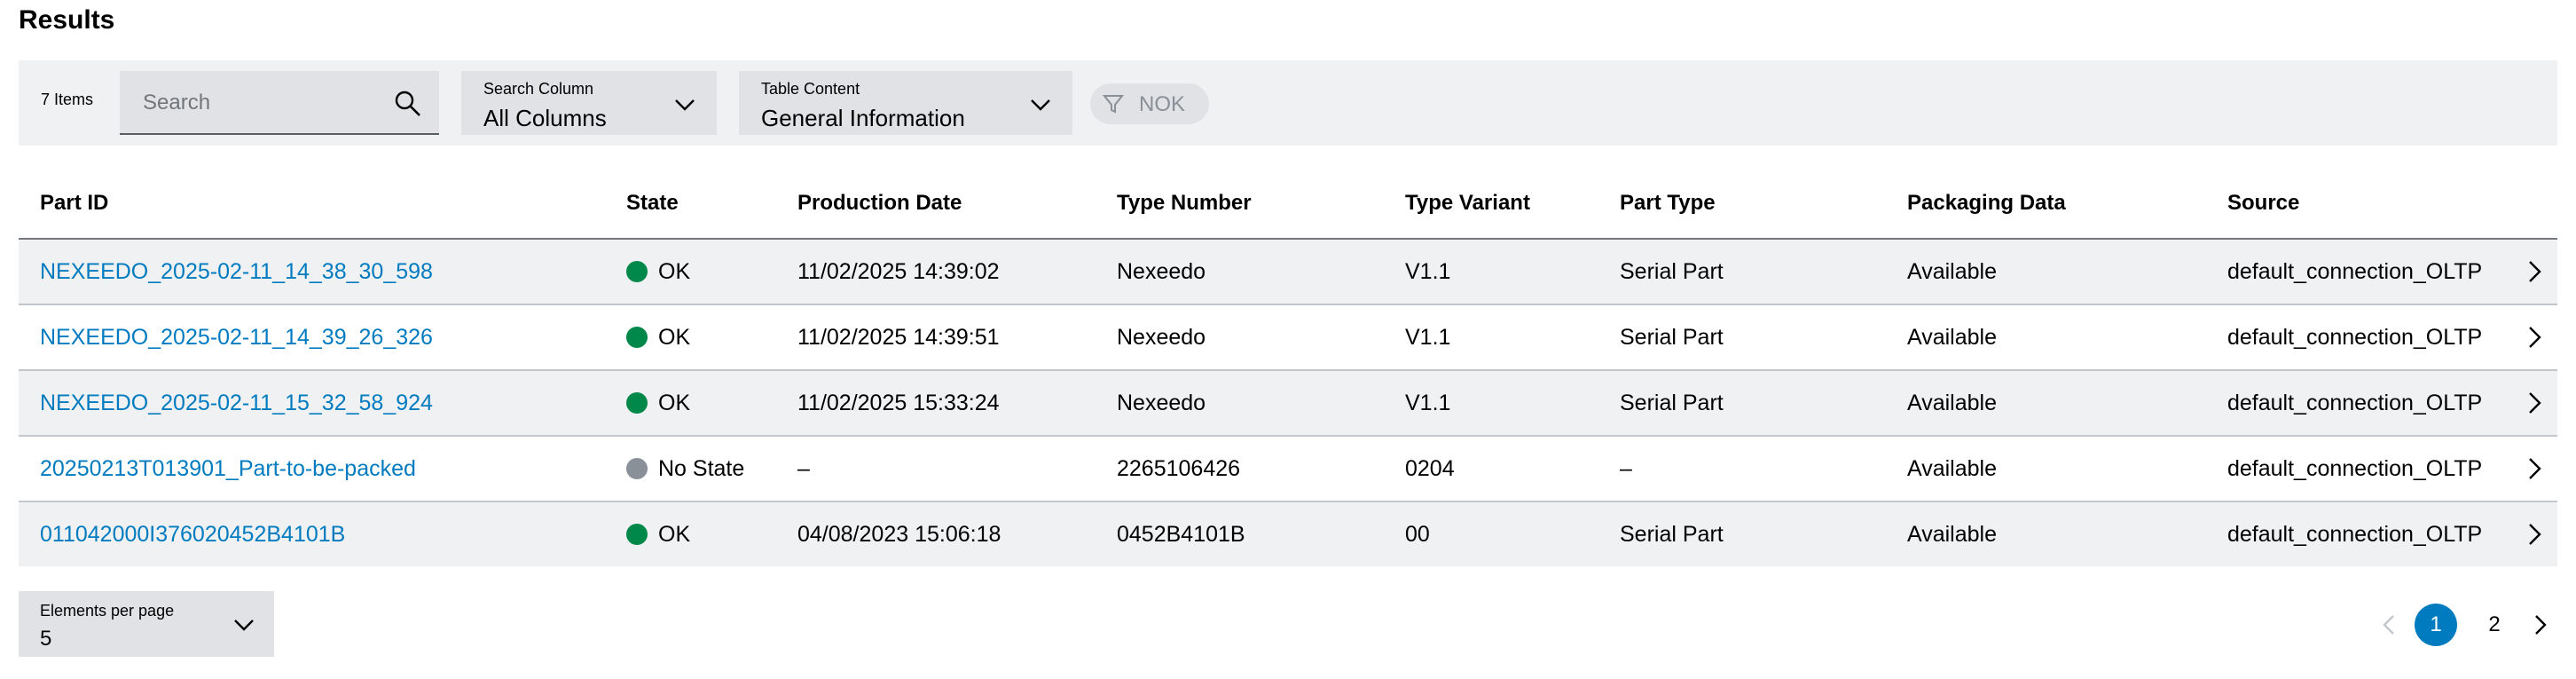 The height and width of the screenshot is (679, 2576). What do you see at coordinates (1113, 104) in the screenshot?
I see `filter-icon` at bounding box center [1113, 104].